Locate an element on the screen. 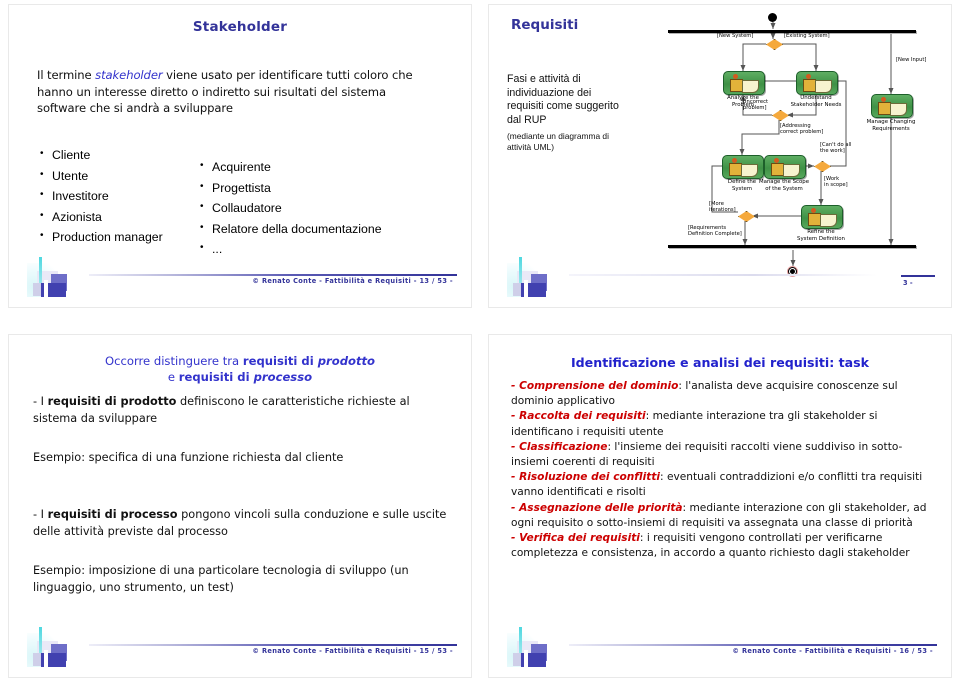 The image size is (960, 684). guard-incorrect-problem: [Incorrect problem] is located at coordinates (756, 105).